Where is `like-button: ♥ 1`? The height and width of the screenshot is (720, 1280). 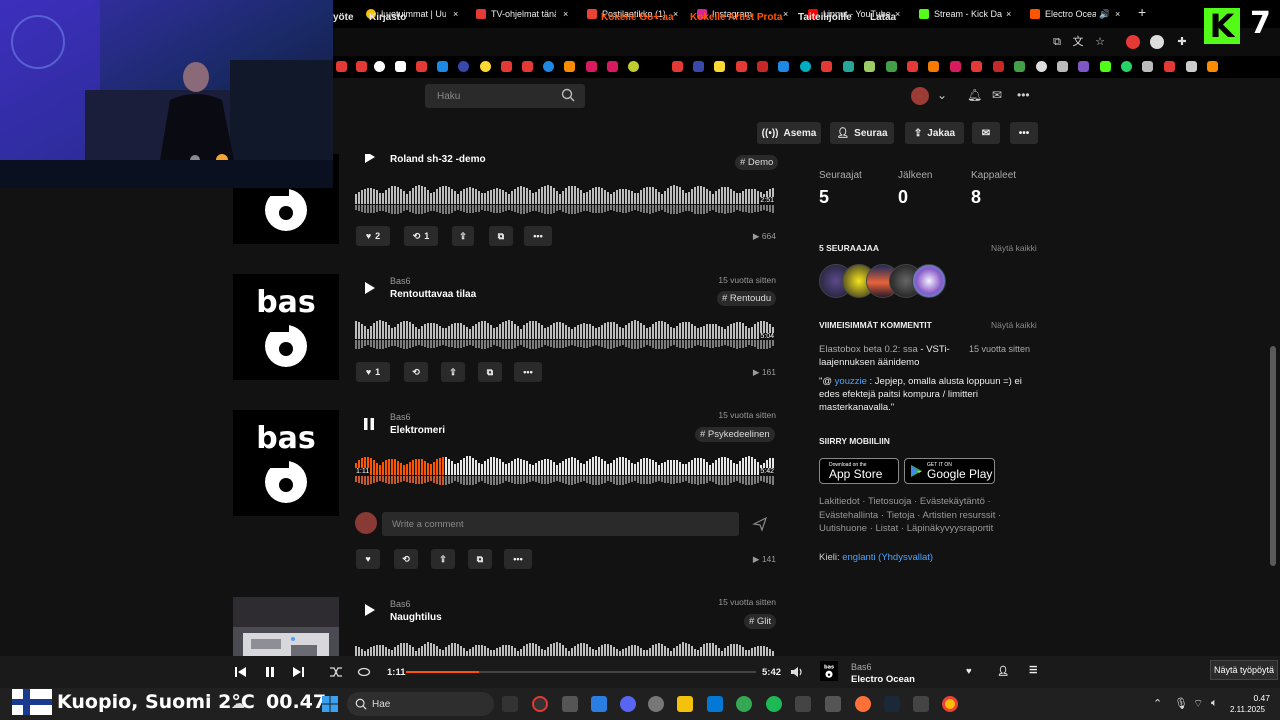 like-button: ♥ 1 is located at coordinates (373, 372).